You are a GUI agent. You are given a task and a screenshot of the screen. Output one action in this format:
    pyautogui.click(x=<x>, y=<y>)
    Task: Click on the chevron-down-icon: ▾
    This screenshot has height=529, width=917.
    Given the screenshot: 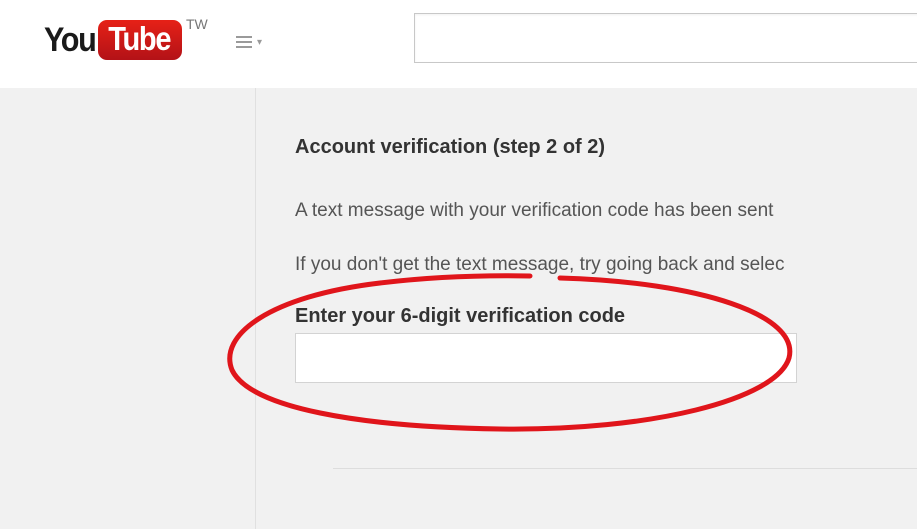 What is the action you would take?
    pyautogui.click(x=260, y=42)
    